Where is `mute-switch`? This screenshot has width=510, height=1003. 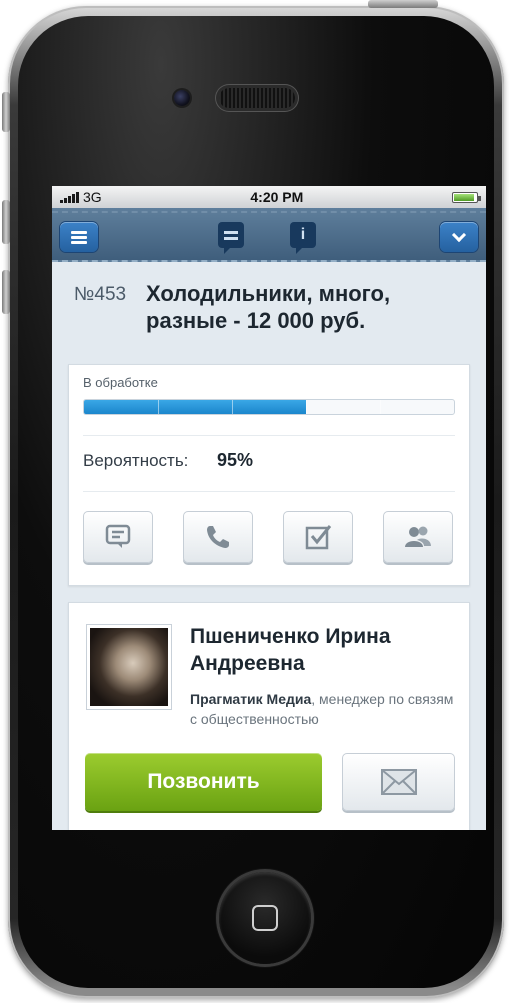 mute-switch is located at coordinates (6, 112).